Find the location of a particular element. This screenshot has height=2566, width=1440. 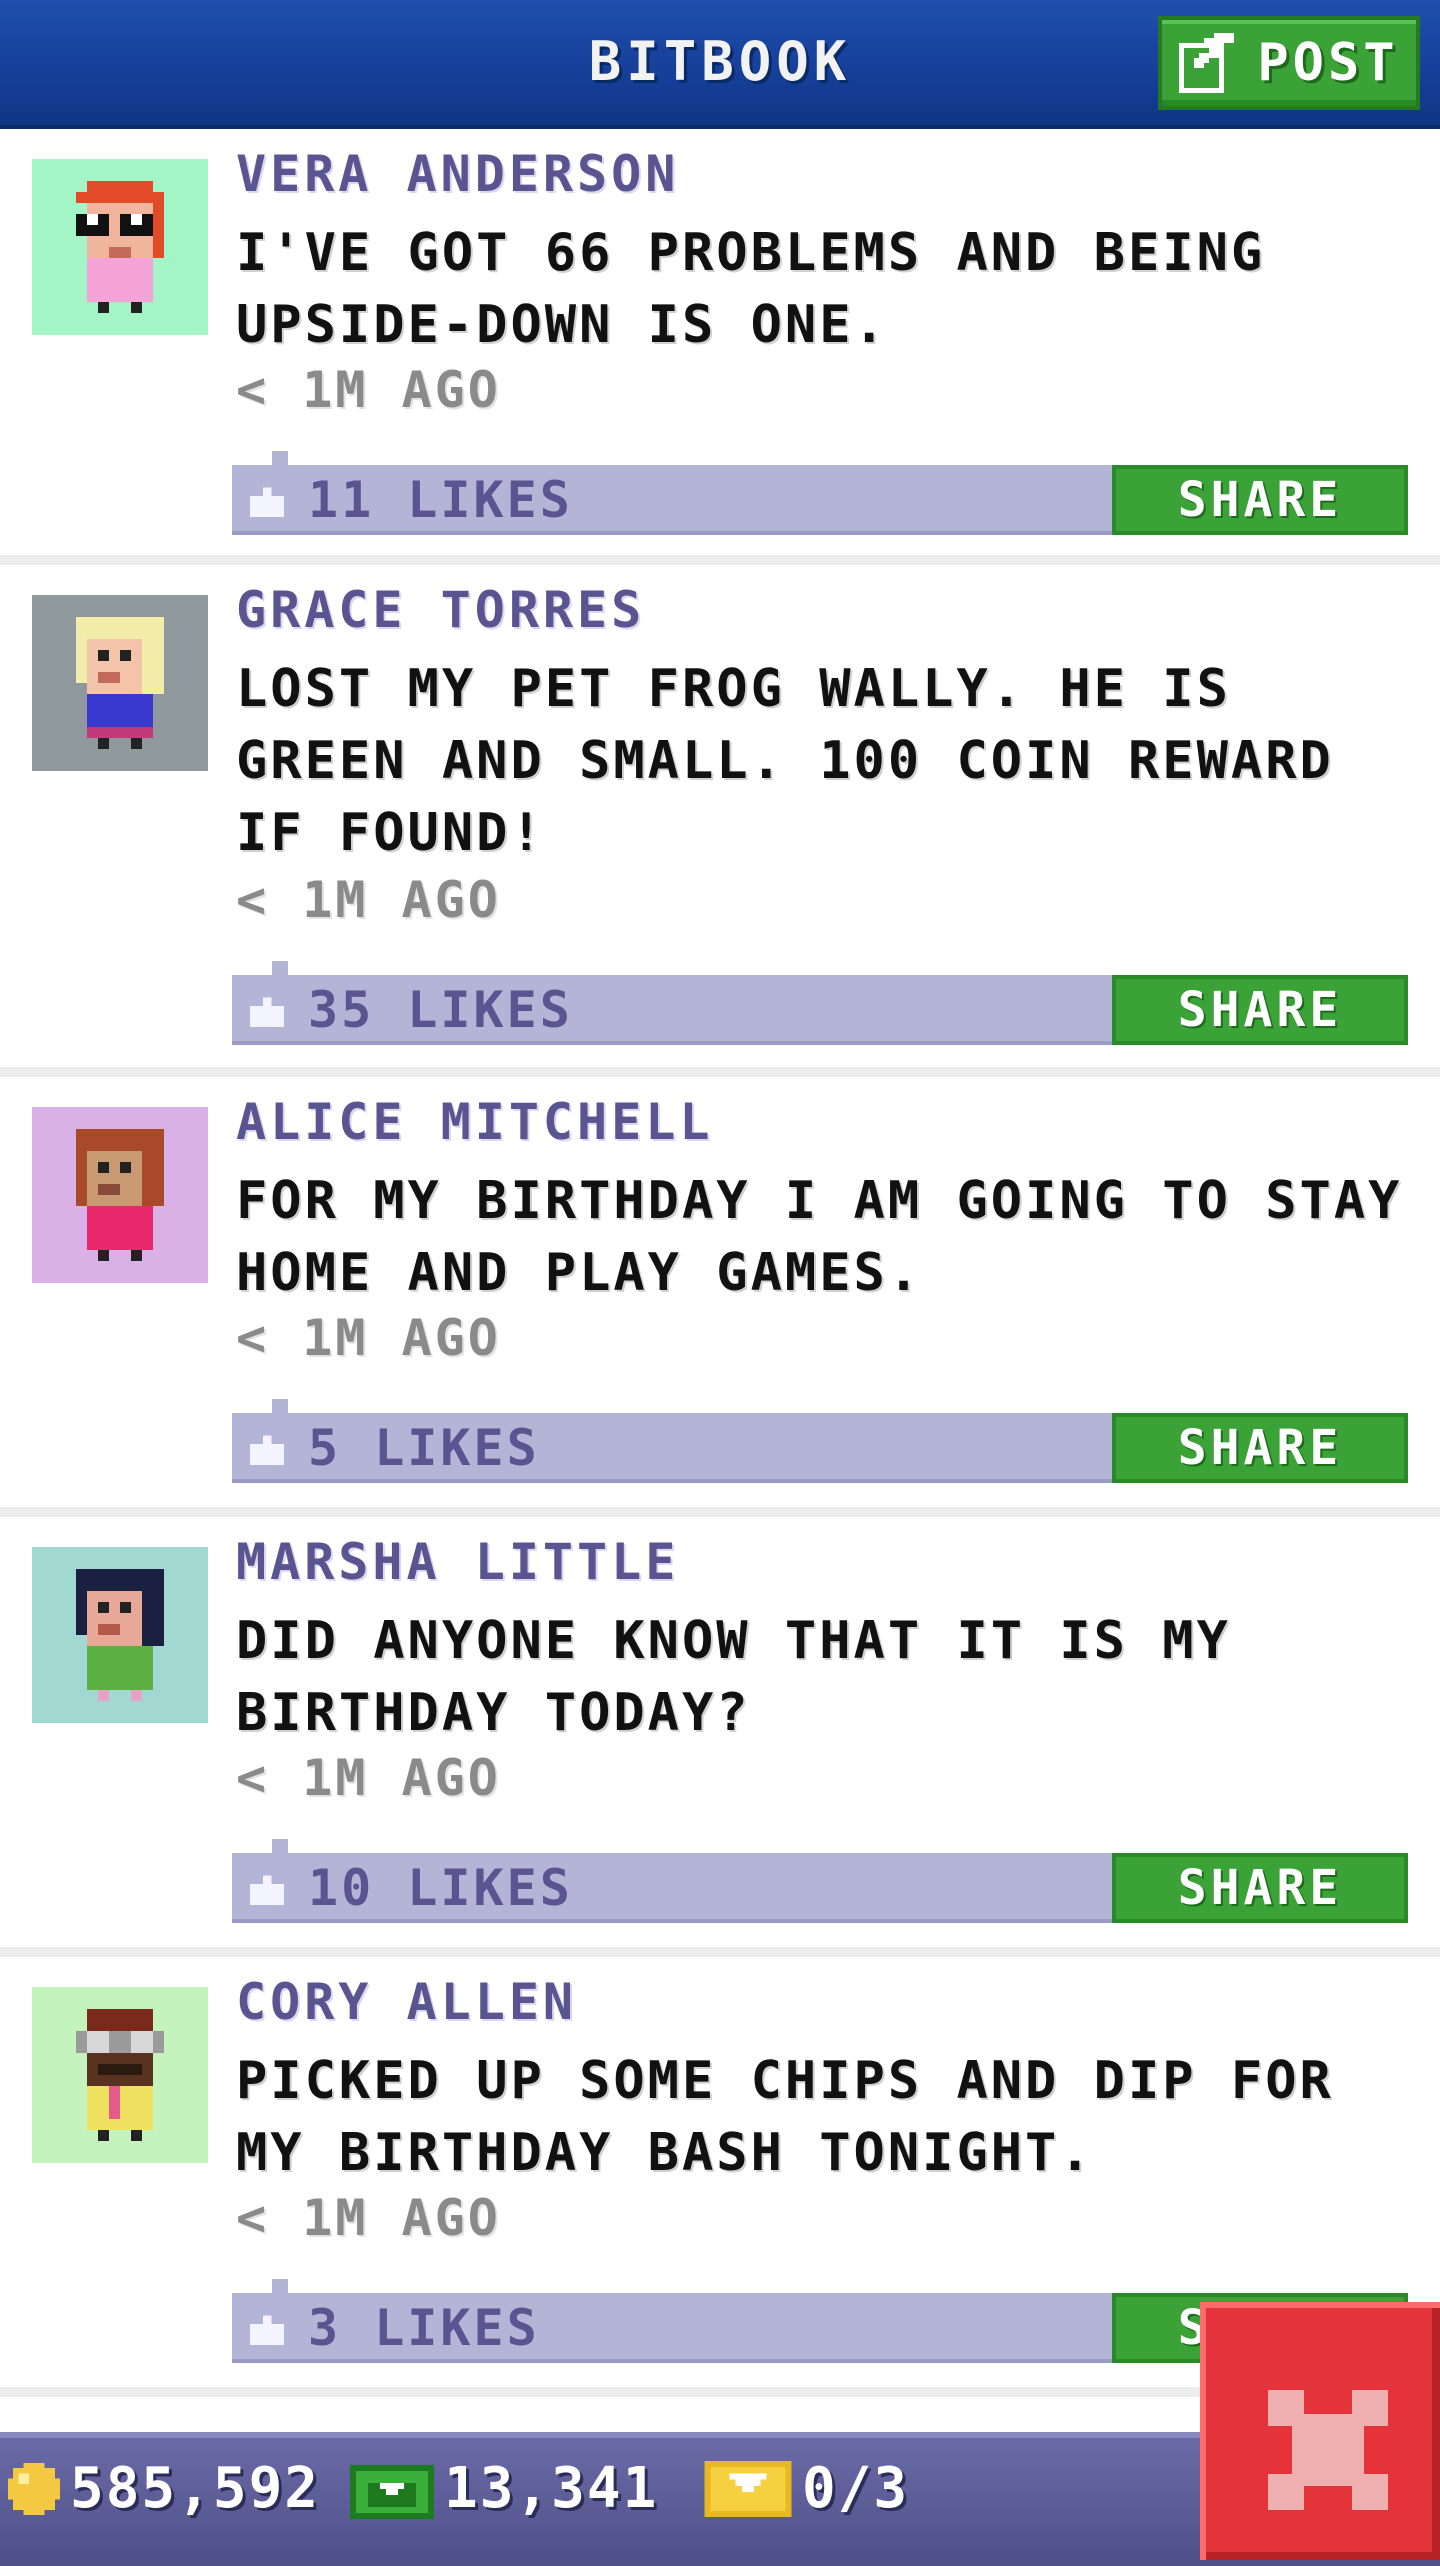

likes-bar: 35 LIKES SHARE is located at coordinates (820, 1003).